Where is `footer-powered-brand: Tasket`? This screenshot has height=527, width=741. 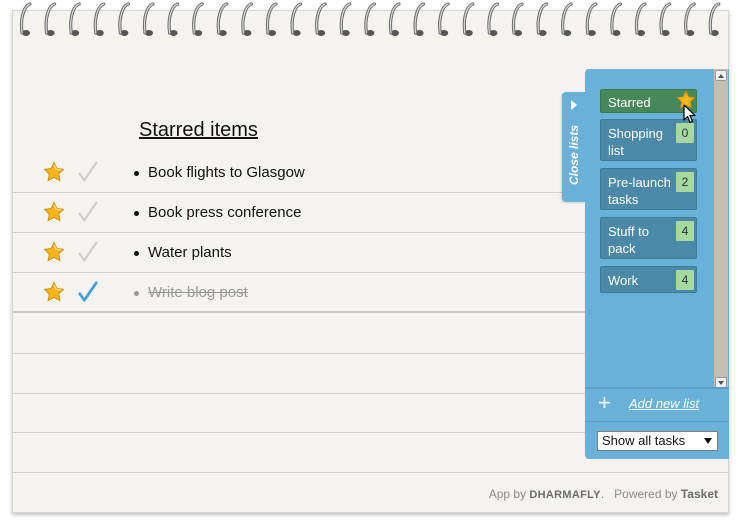
footer-powered-brand: Tasket is located at coordinates (699, 494).